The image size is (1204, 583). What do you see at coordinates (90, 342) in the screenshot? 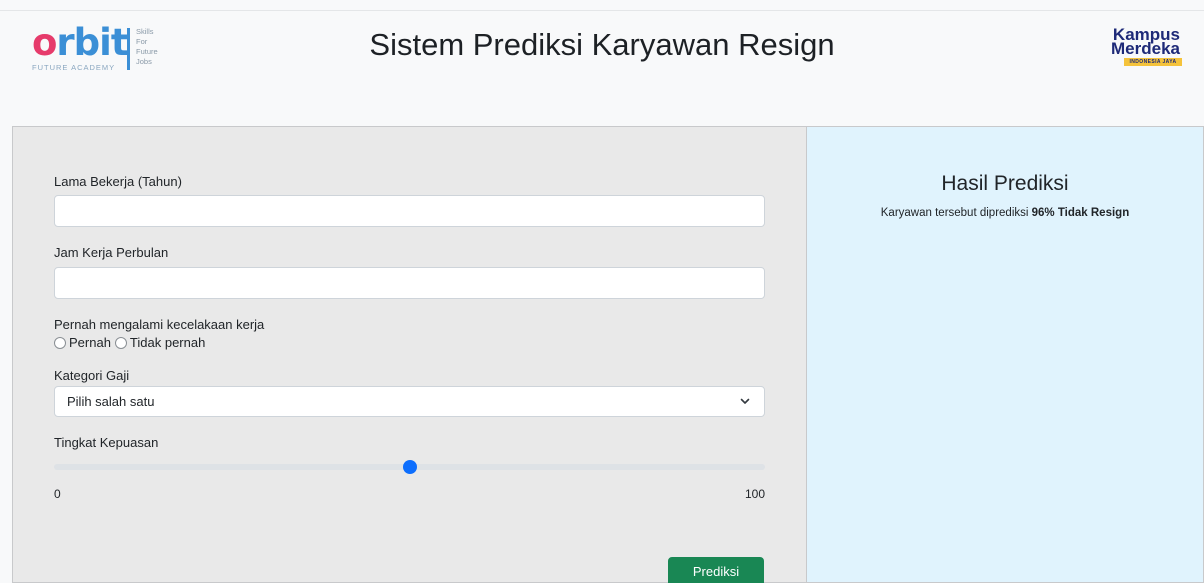
I see `radio-pernah-label: Pernah` at bounding box center [90, 342].